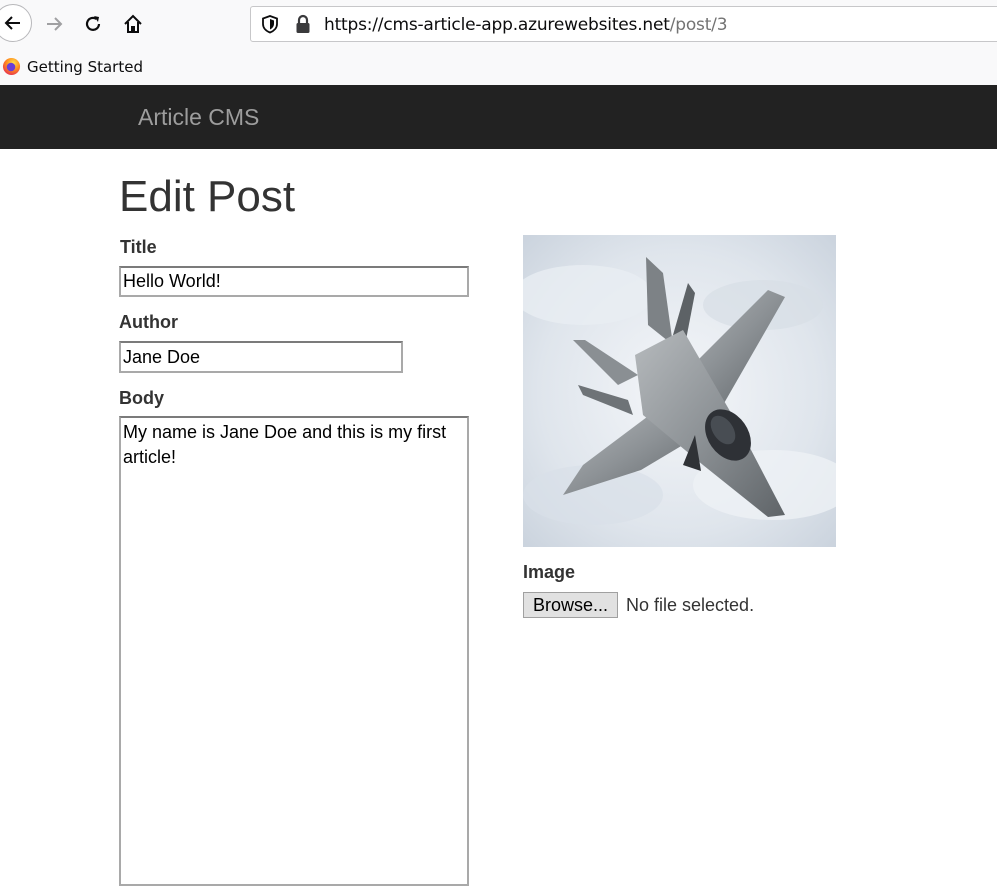 The image size is (997, 886). I want to click on image-label: Image, so click(549, 572).